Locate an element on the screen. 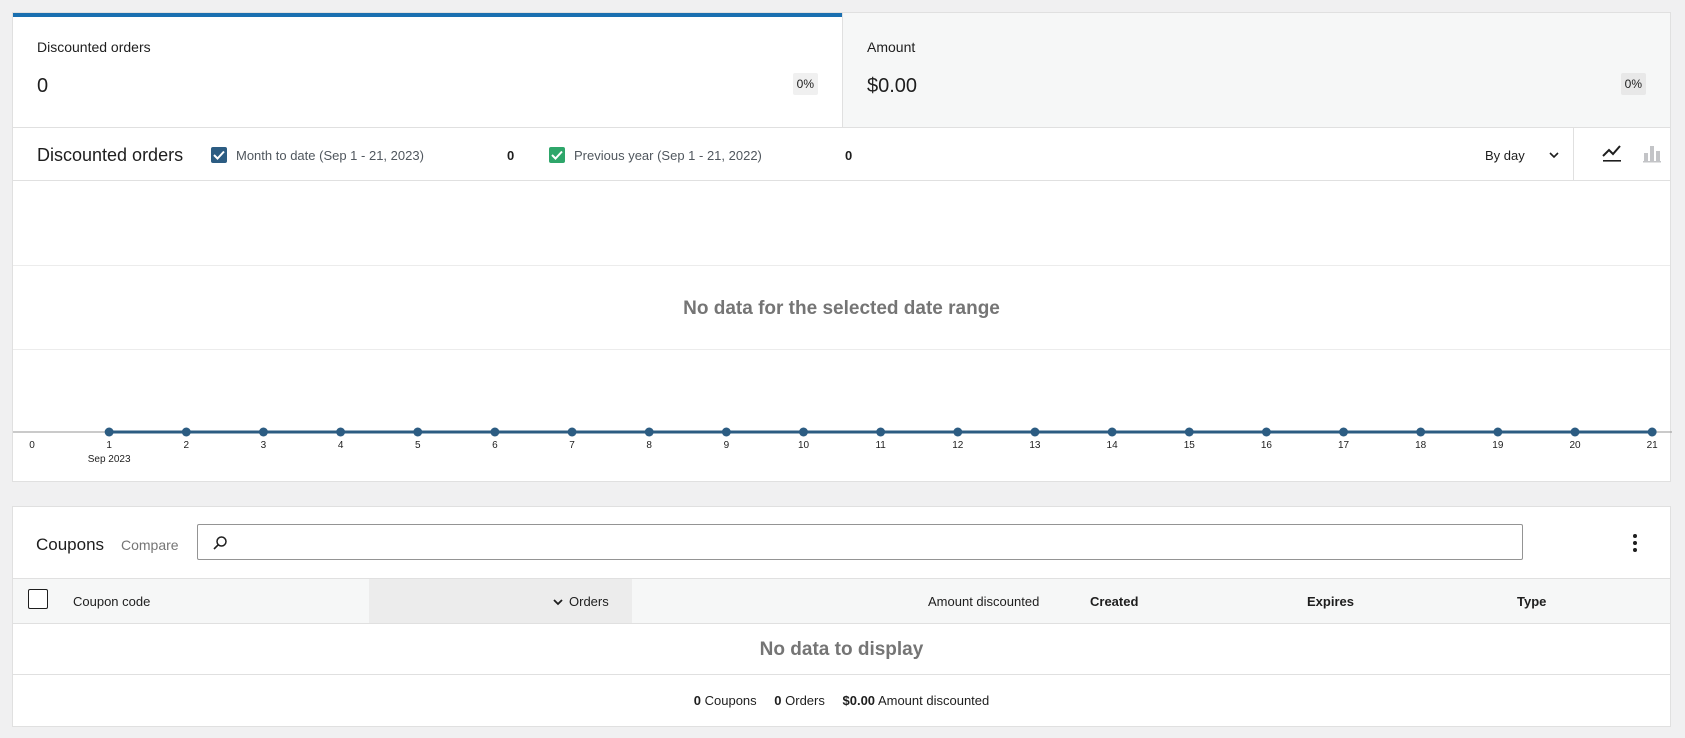  column-header-coupon-code: Coupon code is located at coordinates (111, 601).